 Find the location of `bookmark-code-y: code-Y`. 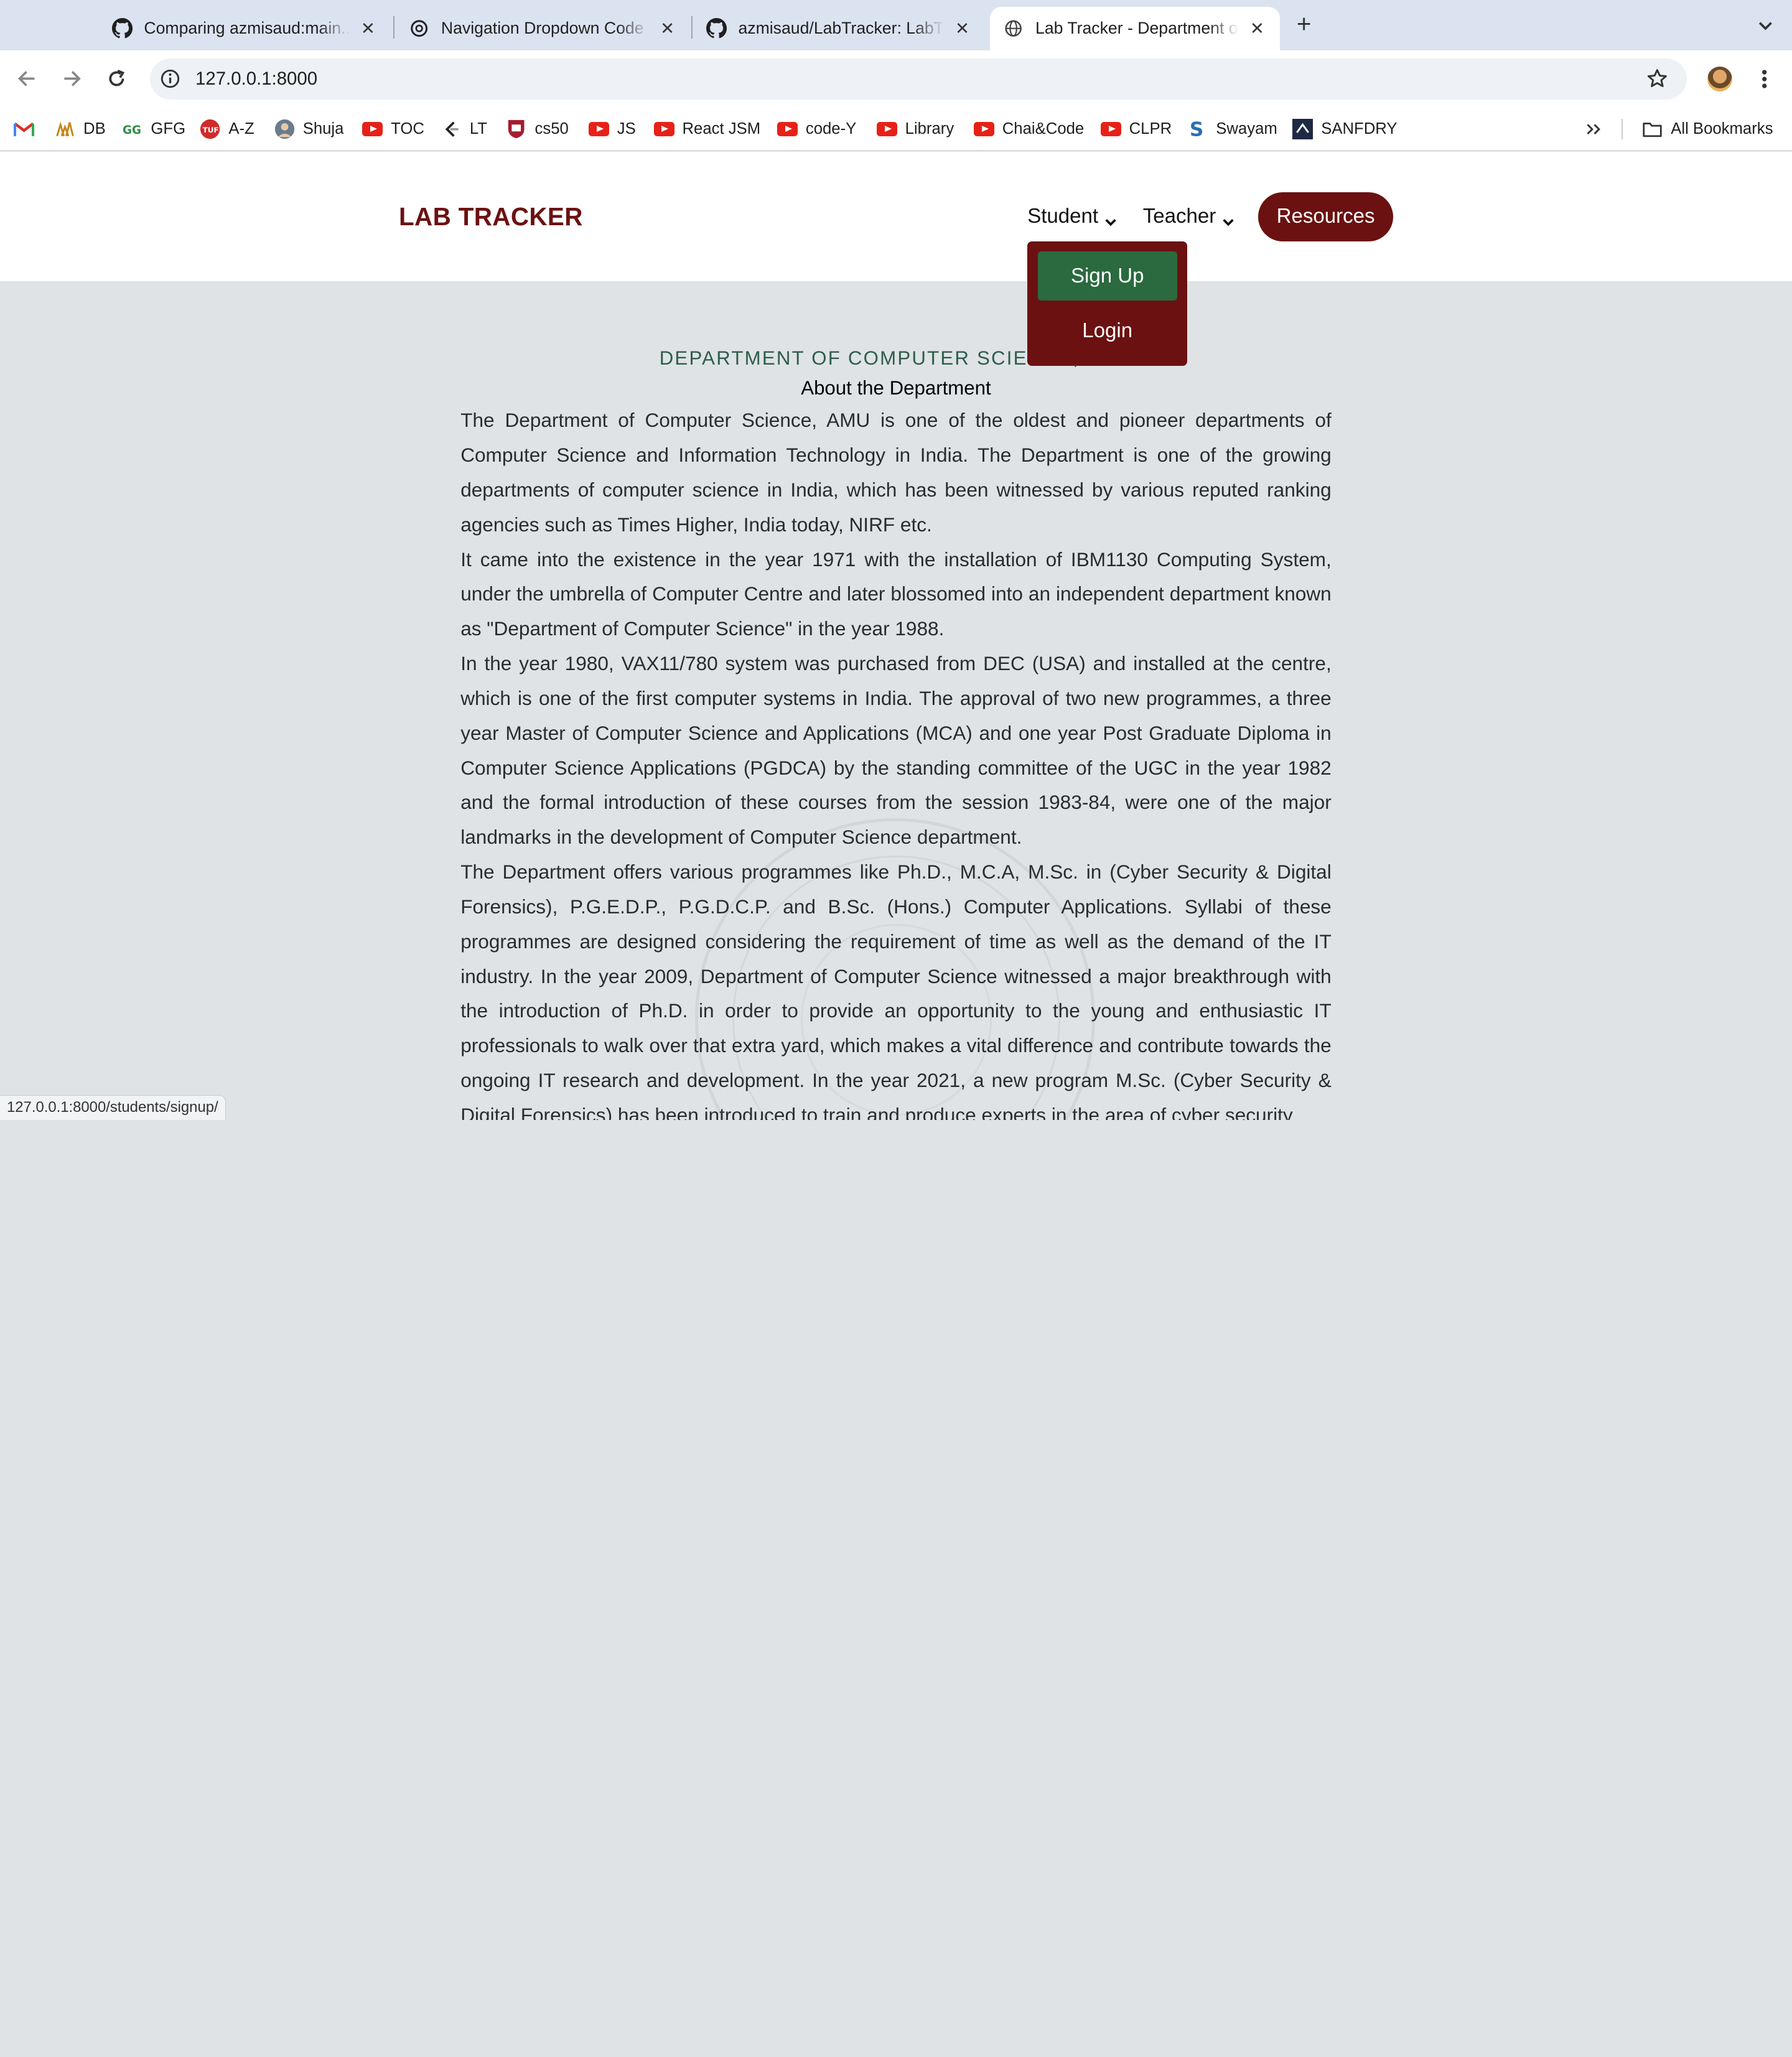

bookmark-code-y: code-Y is located at coordinates (816, 129).